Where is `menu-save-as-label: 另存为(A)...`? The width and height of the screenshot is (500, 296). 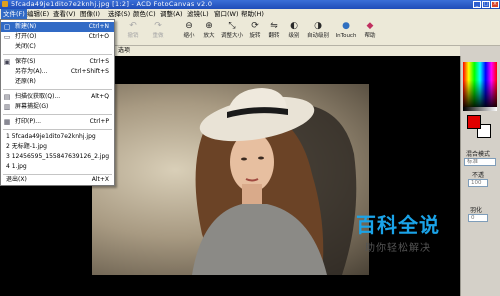 menu-save-as-label: 另存为(A)... is located at coordinates (31, 71).